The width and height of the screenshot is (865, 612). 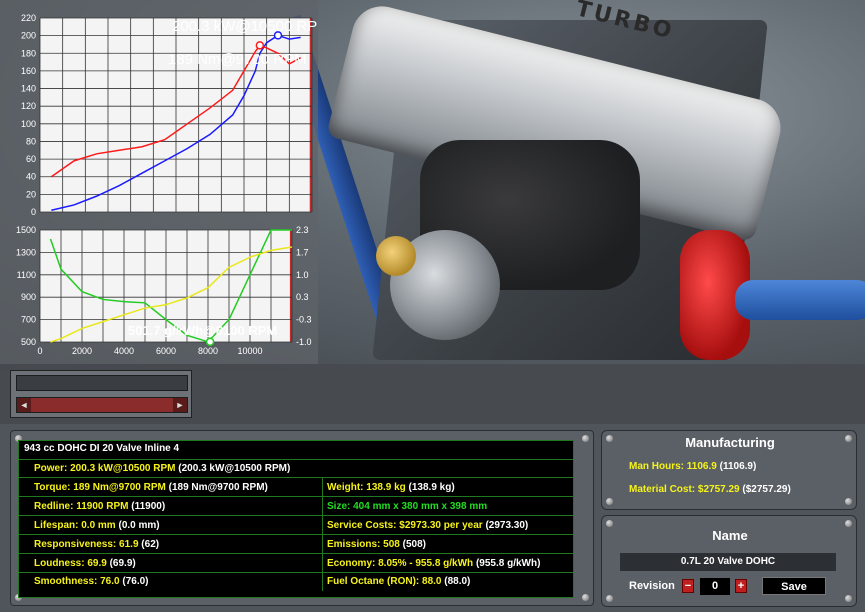 I want to click on x-tick-label: 2000, so click(x=82, y=351).